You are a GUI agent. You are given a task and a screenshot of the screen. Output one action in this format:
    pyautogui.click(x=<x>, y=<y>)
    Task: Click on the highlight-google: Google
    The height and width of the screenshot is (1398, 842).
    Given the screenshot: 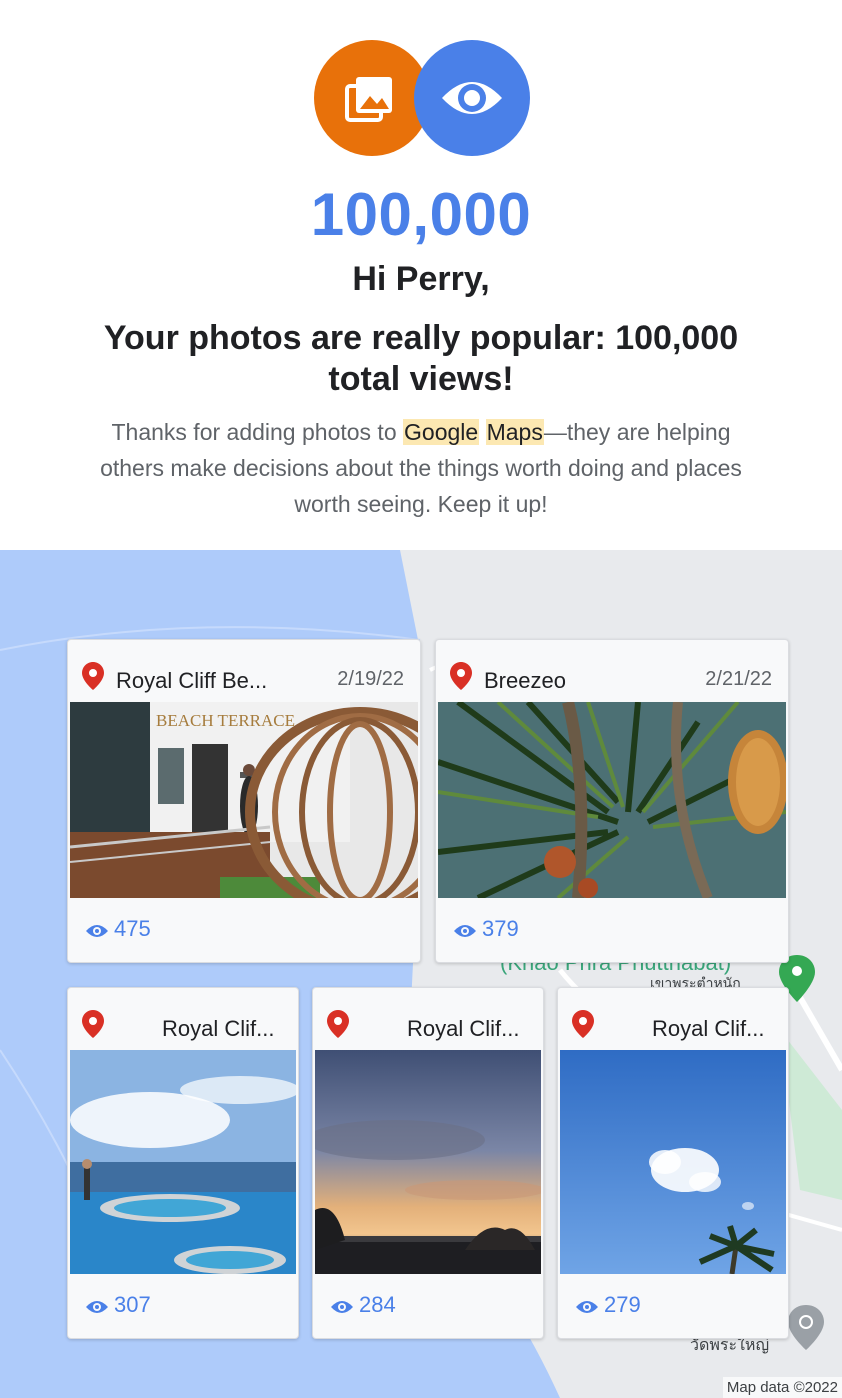 What is the action you would take?
    pyautogui.click(x=441, y=432)
    